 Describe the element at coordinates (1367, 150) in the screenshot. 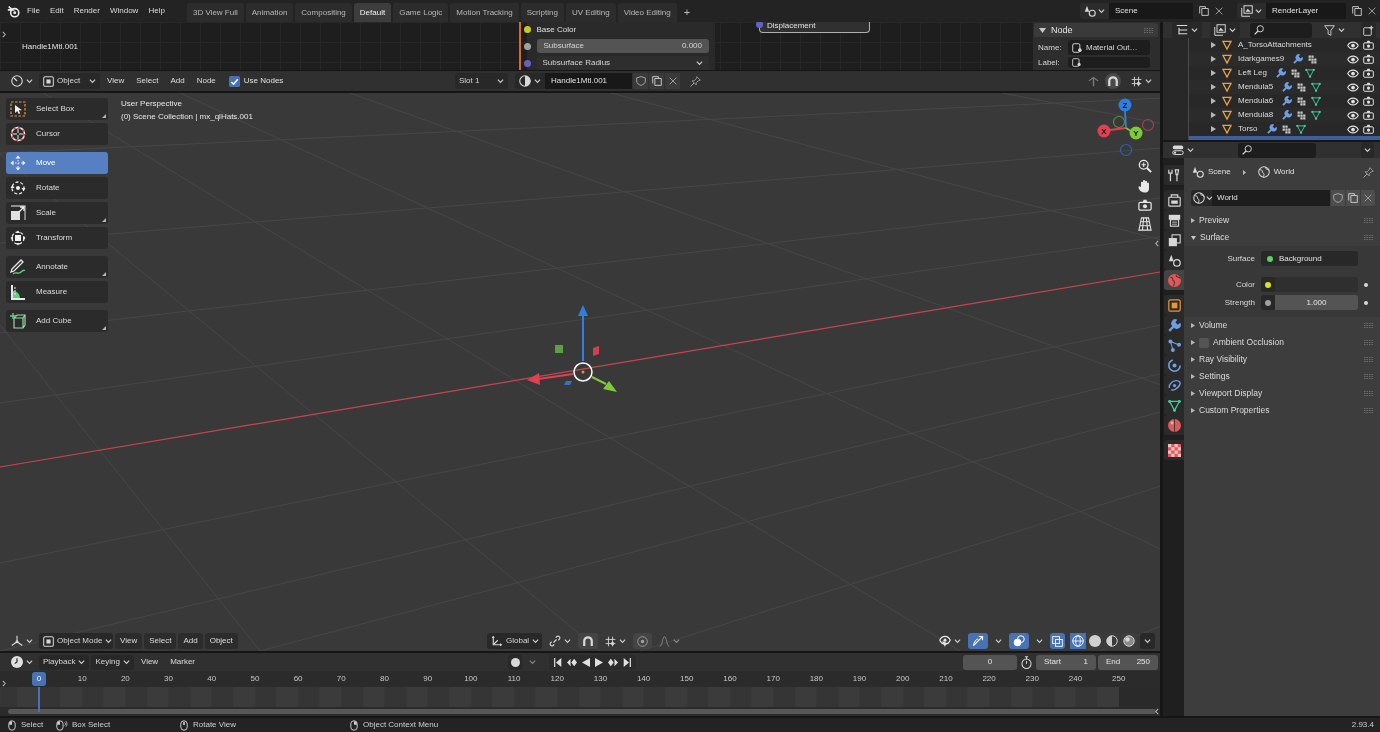

I see `options-dropdown` at that location.